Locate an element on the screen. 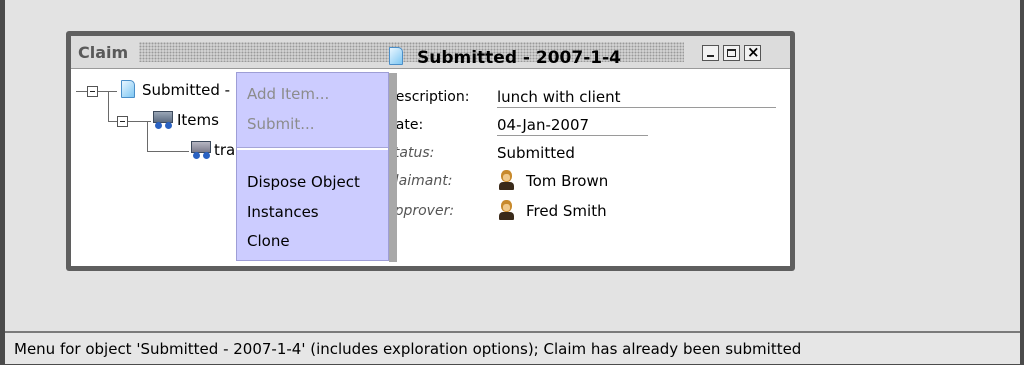  status-value: Submitted is located at coordinates (536, 153).